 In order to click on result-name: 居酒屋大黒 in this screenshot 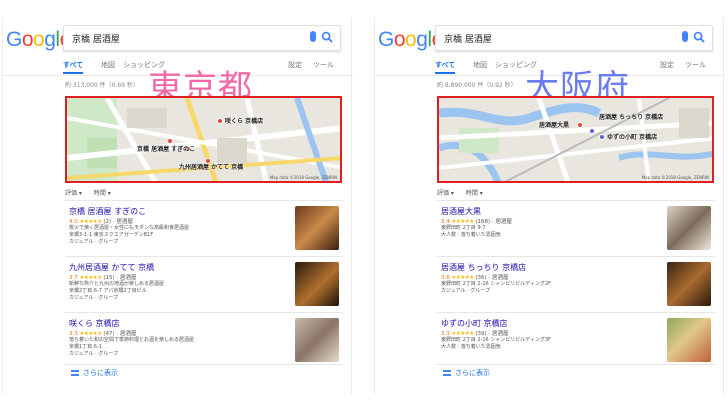, I will do `click(461, 211)`.